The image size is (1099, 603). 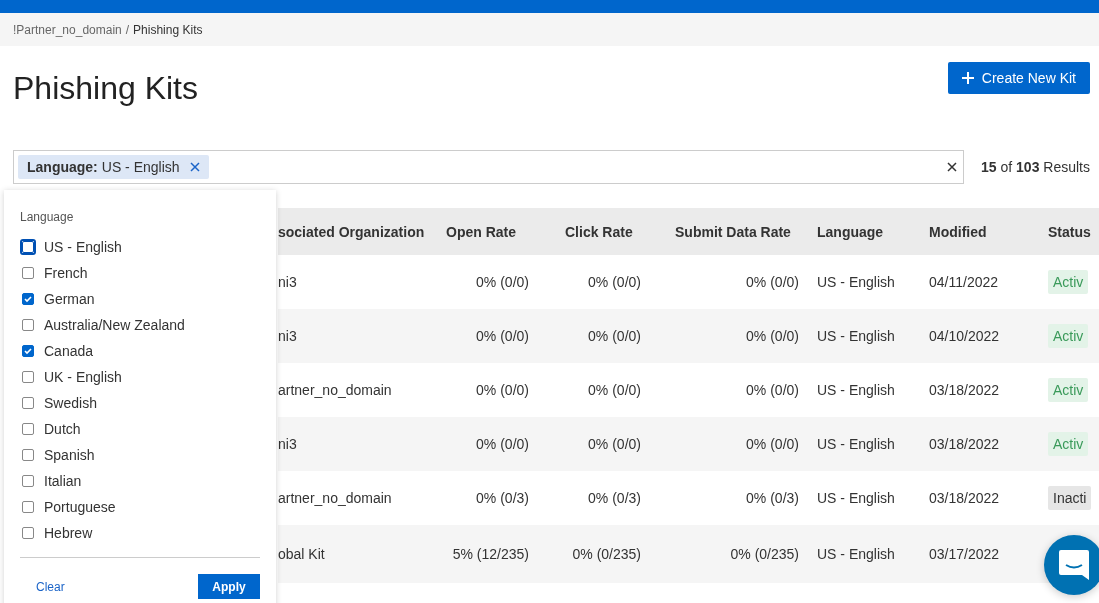 What do you see at coordinates (688, 282) in the screenshot?
I see `table-row: ni3 0% (0/0) 0% (0/0) 0% (0/0) US - English 04/11/2022 Activ` at bounding box center [688, 282].